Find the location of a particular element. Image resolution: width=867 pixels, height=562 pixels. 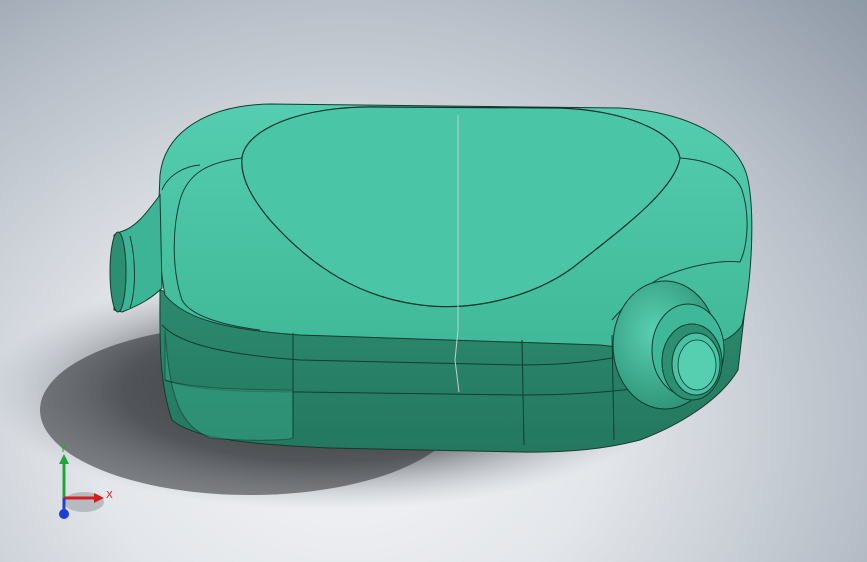

y-axis-arrowhead is located at coordinates (64, 459).